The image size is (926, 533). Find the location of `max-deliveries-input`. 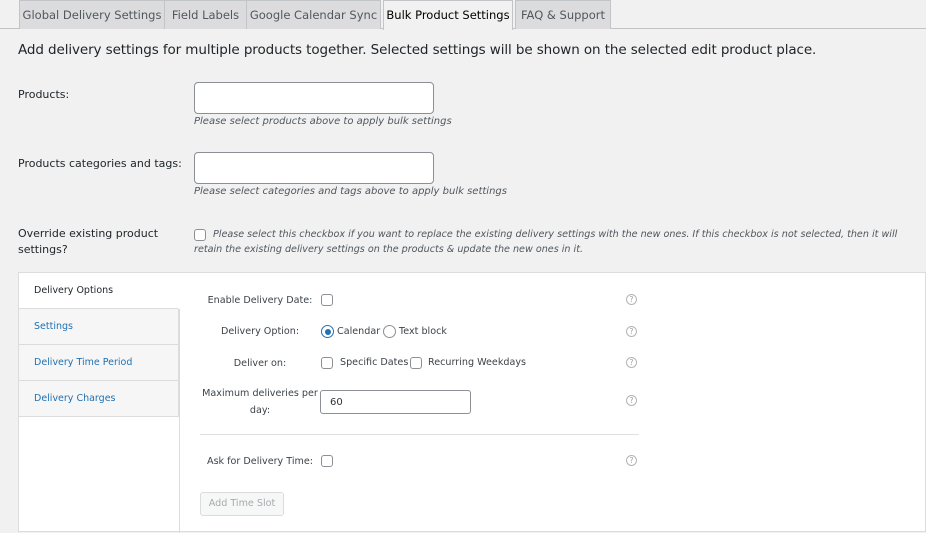

max-deliveries-input is located at coordinates (395, 402).